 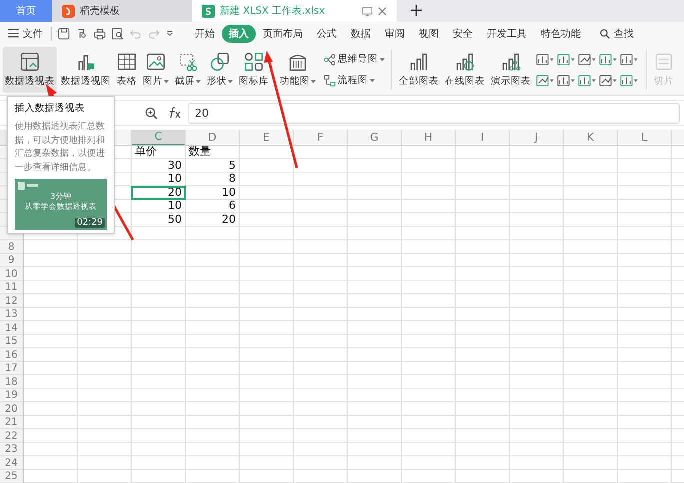 I want to click on table-cell: 8, so click(x=212, y=179).